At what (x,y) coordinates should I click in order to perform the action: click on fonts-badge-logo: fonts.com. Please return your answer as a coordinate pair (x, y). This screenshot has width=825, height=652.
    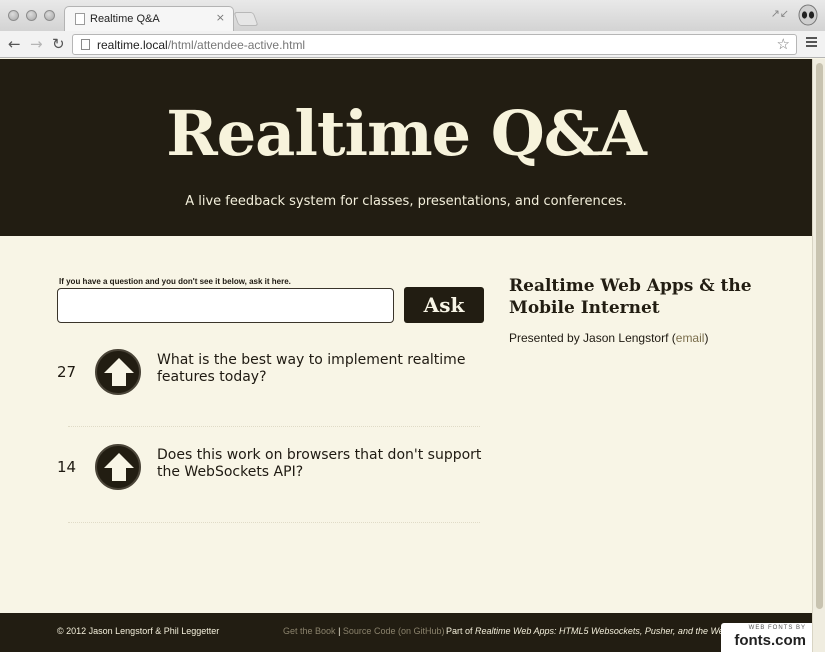
    Looking at the image, I should click on (770, 640).